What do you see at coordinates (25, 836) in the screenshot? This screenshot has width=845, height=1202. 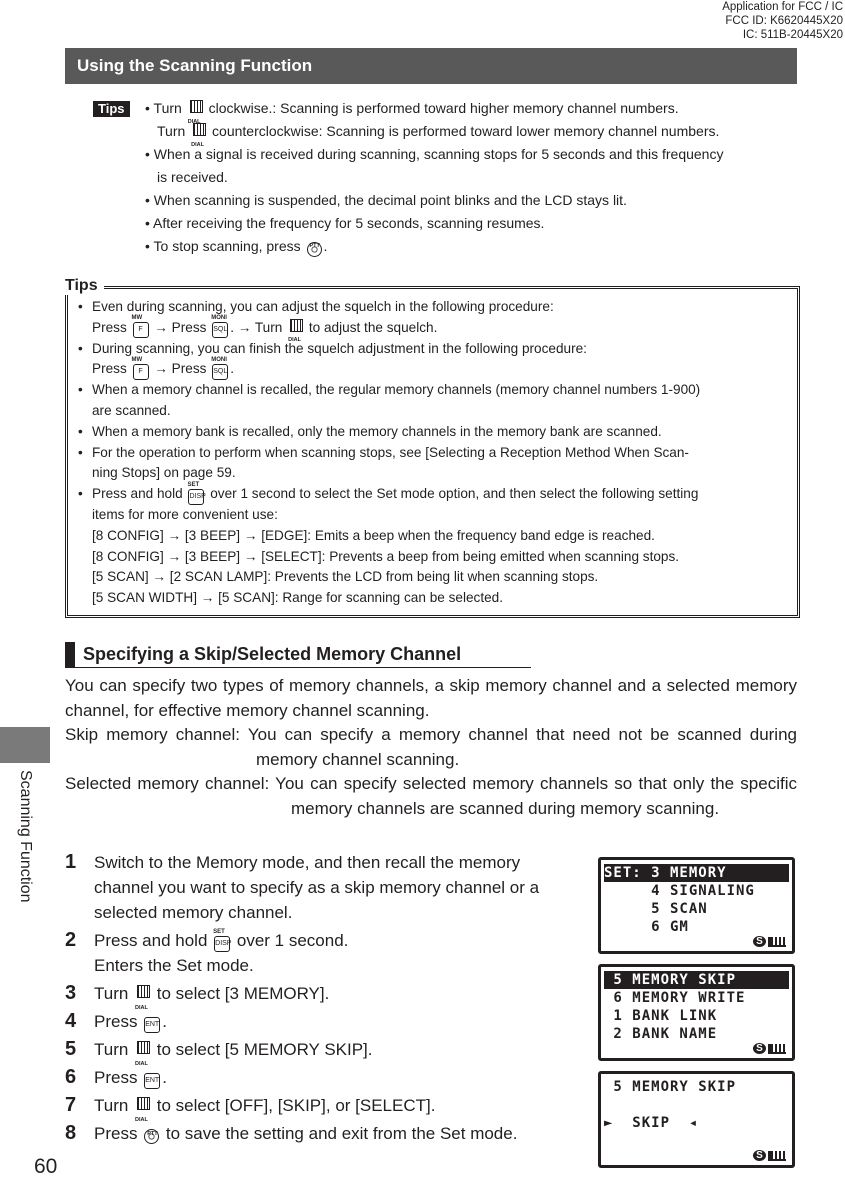 I see `sidebar-label-text: Scanning Function` at bounding box center [25, 836].